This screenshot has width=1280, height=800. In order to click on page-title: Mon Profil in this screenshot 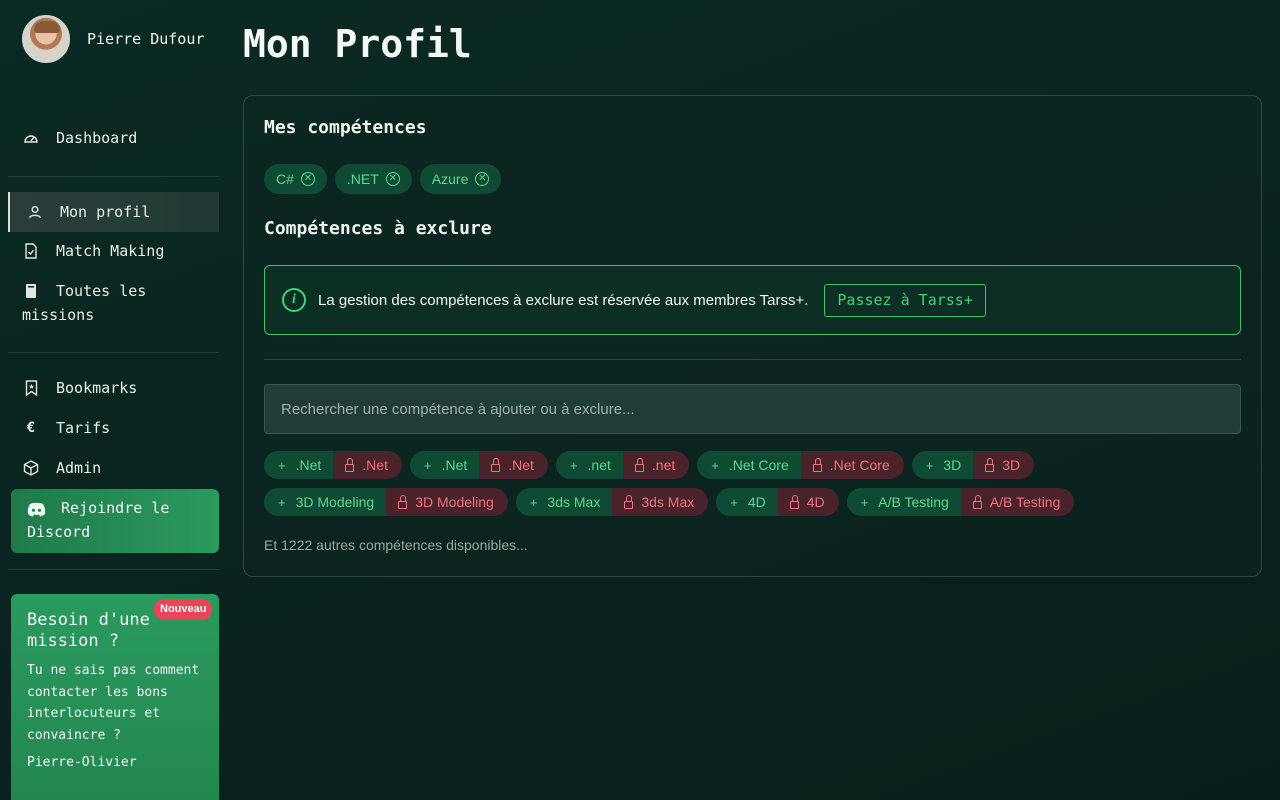, I will do `click(357, 44)`.